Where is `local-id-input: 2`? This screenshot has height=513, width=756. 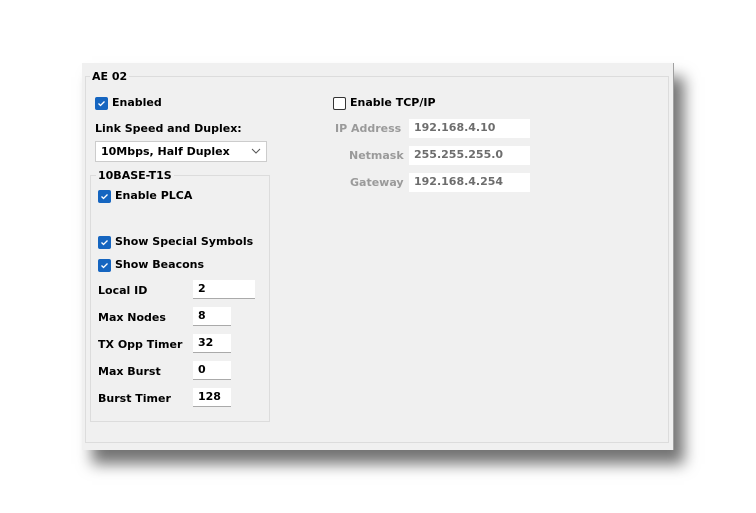 local-id-input: 2 is located at coordinates (224, 289).